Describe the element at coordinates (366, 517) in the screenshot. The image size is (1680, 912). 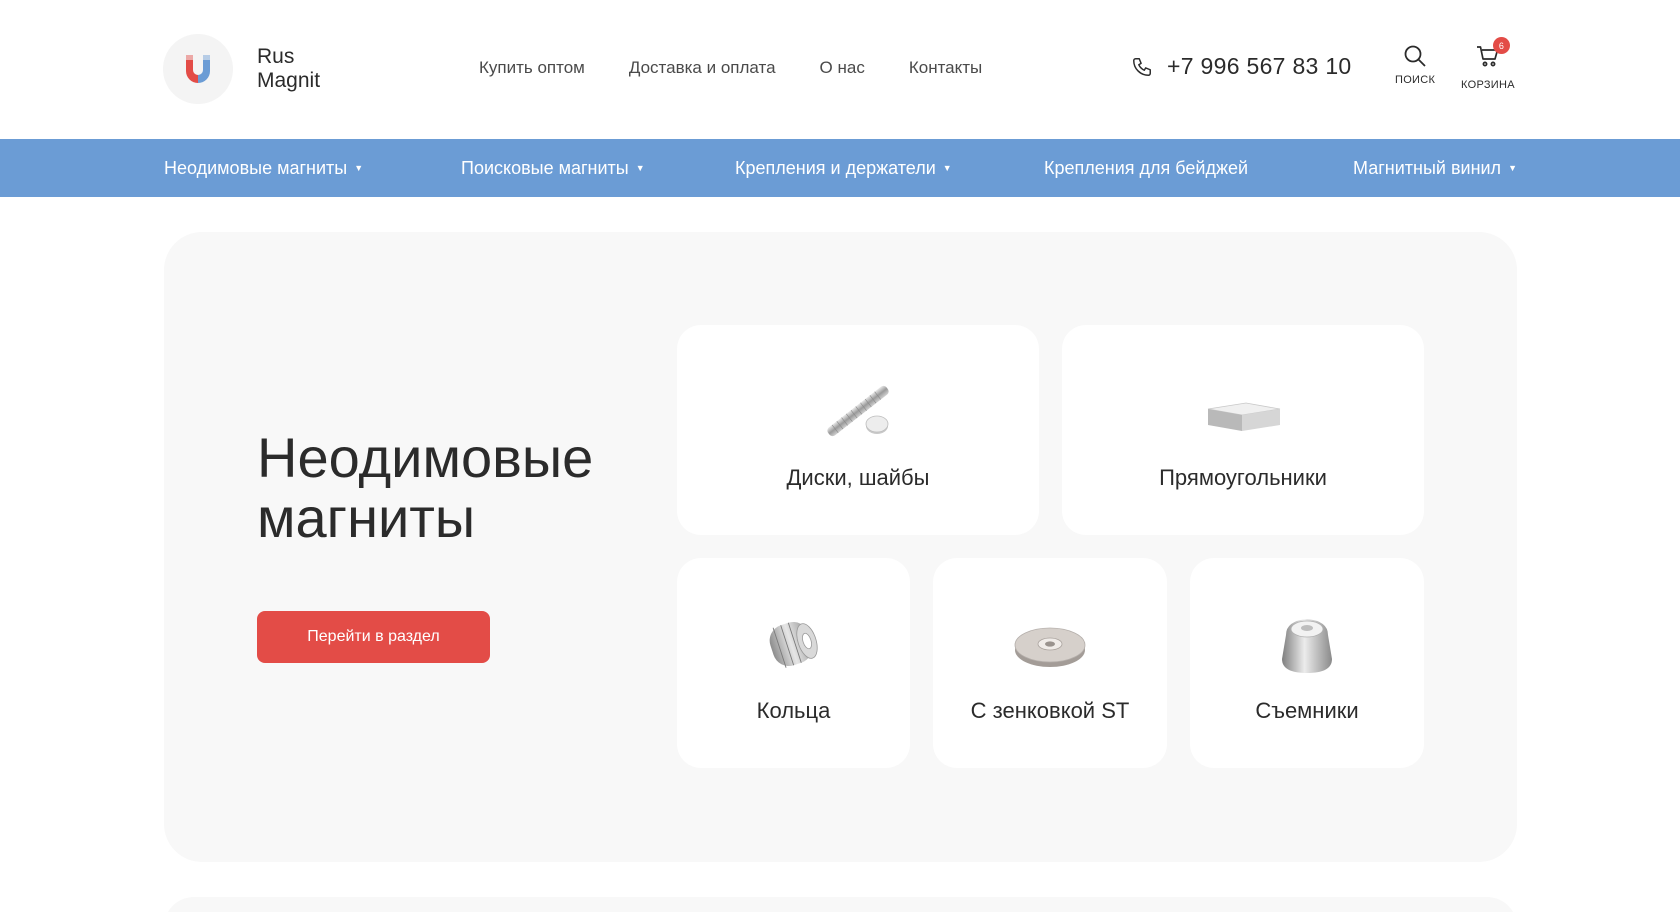
I see `section-title-line-2: магниты` at that location.